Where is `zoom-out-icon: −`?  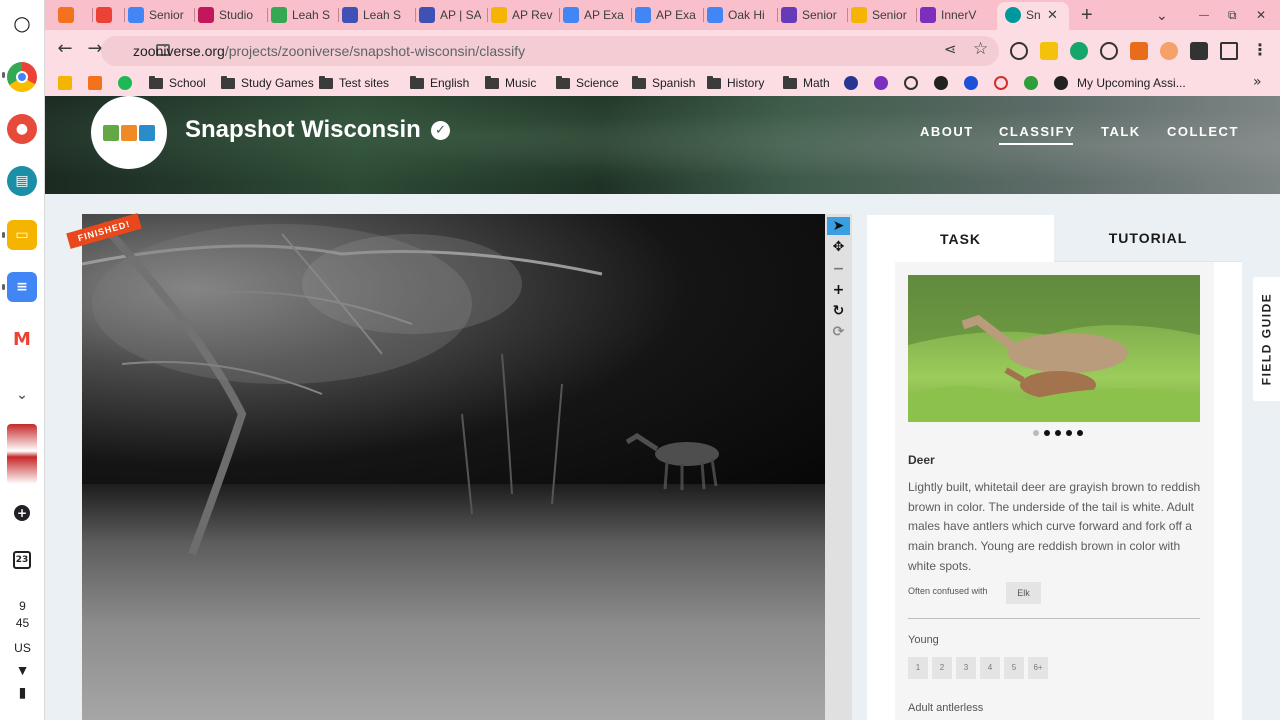 zoom-out-icon: − is located at coordinates (838, 269).